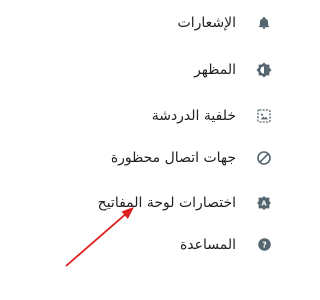 Image resolution: width=320 pixels, height=300 pixels. Describe the element at coordinates (166, 202) in the screenshot. I see `menu-item-label: اختصارات لوحة المفاتيح` at that location.